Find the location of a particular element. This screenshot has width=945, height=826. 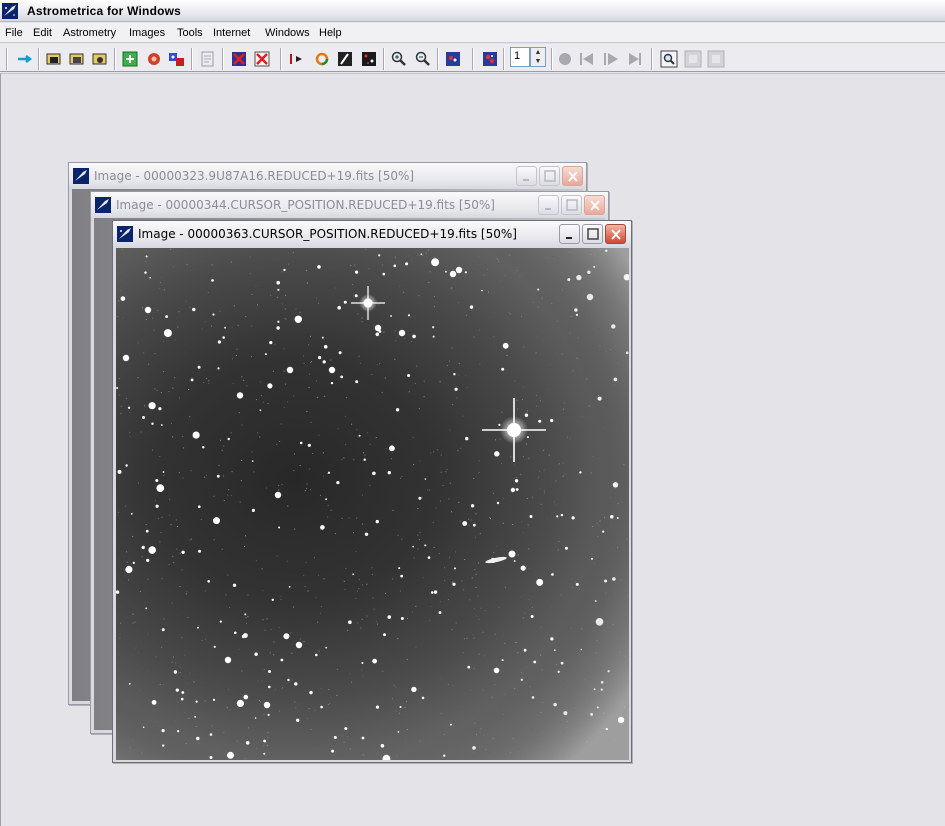

arrow-right-icon is located at coordinates (25, 59).